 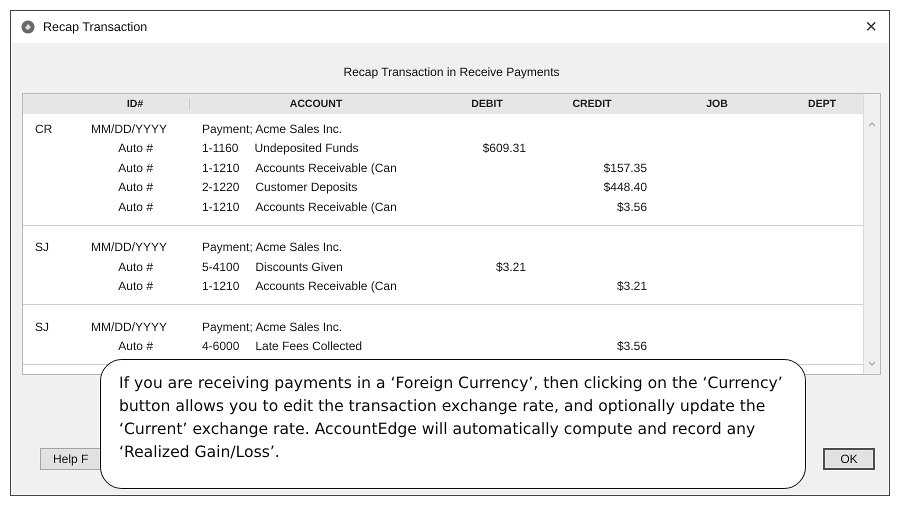 I want to click on column-header: ID#, so click(x=135, y=104).